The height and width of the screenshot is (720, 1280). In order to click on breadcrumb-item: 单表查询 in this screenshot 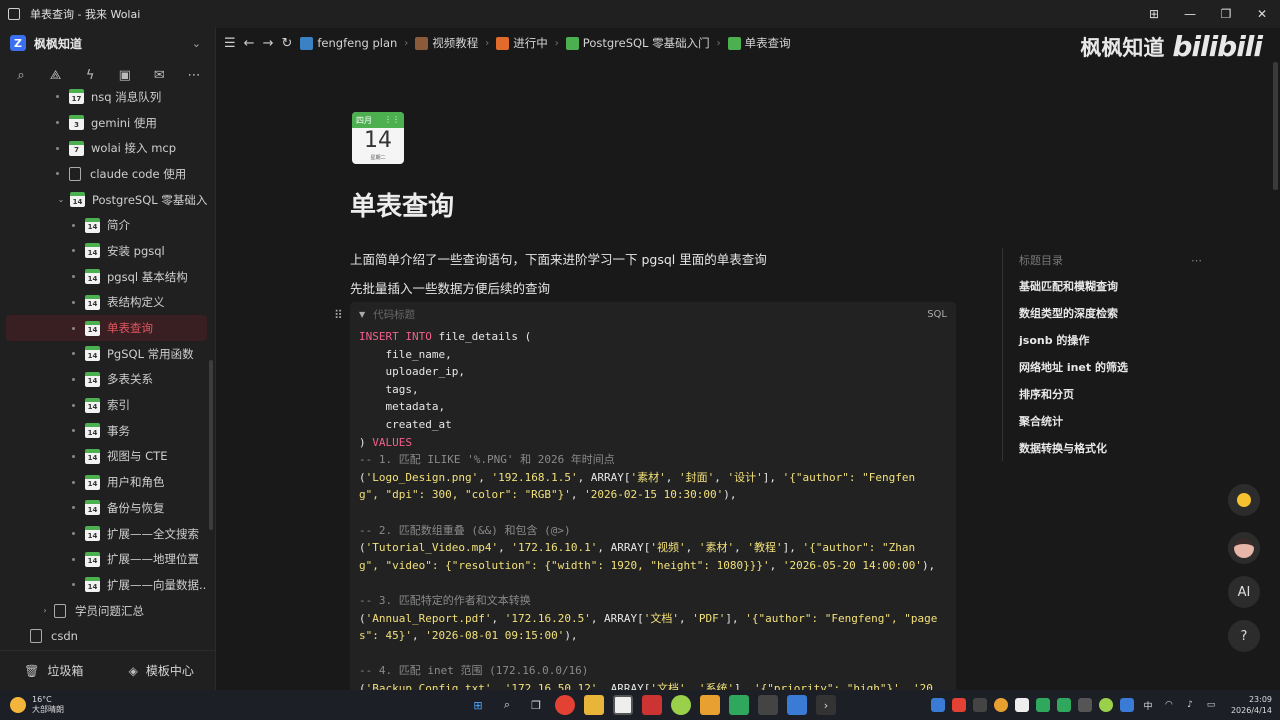, I will do `click(759, 43)`.